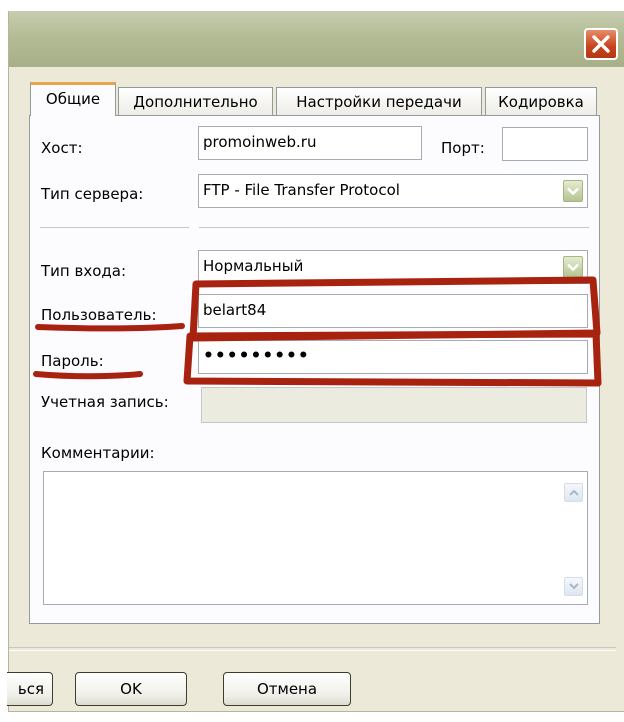  What do you see at coordinates (312, 649) in the screenshot?
I see `buttons-separator` at bounding box center [312, 649].